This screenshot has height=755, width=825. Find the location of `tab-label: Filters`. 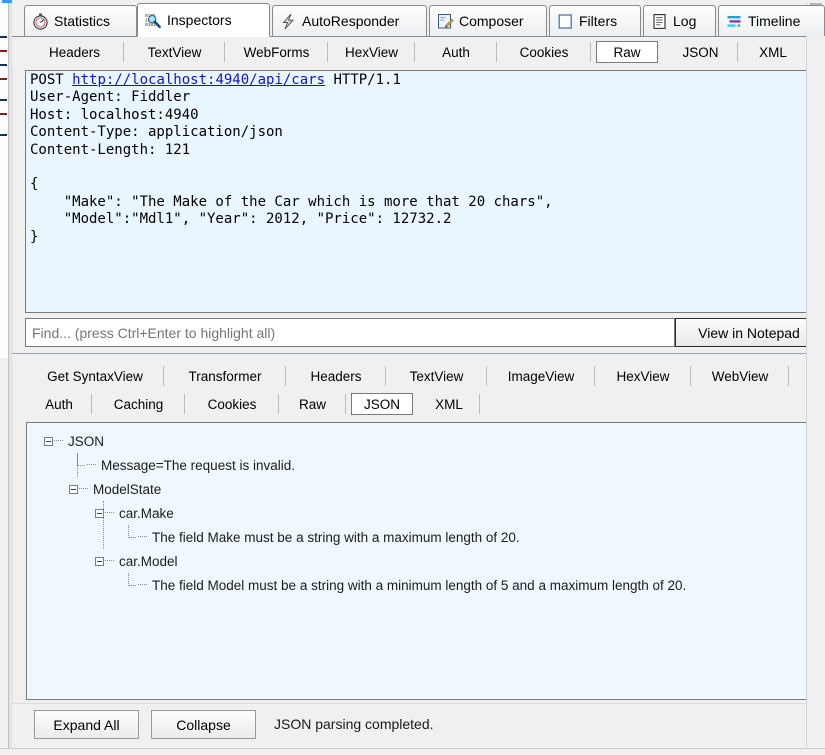

tab-label: Filters is located at coordinates (598, 21).